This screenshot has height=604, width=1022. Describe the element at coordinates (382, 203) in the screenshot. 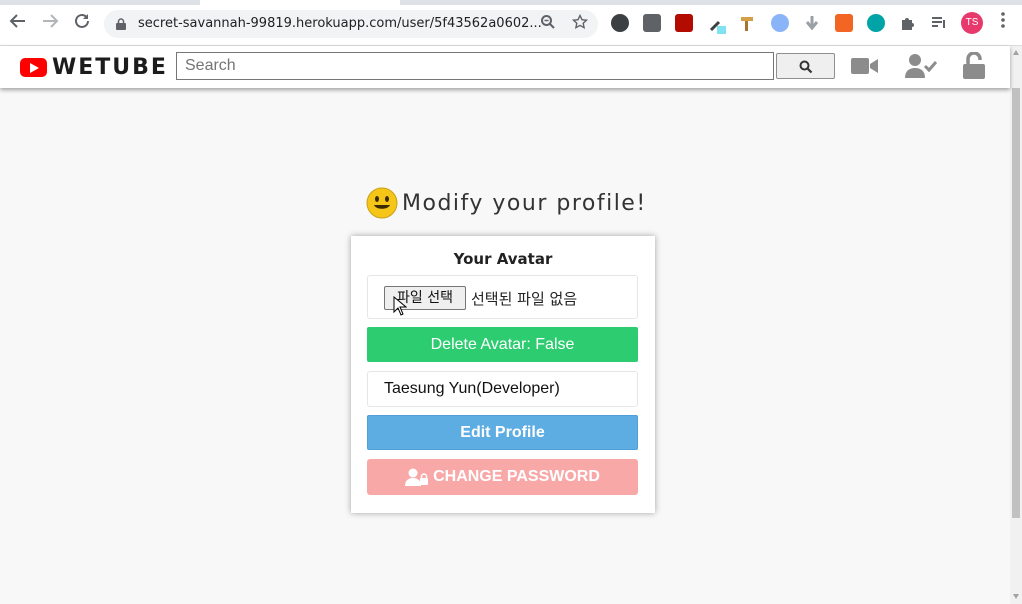

I see `smiley-face-icon` at that location.